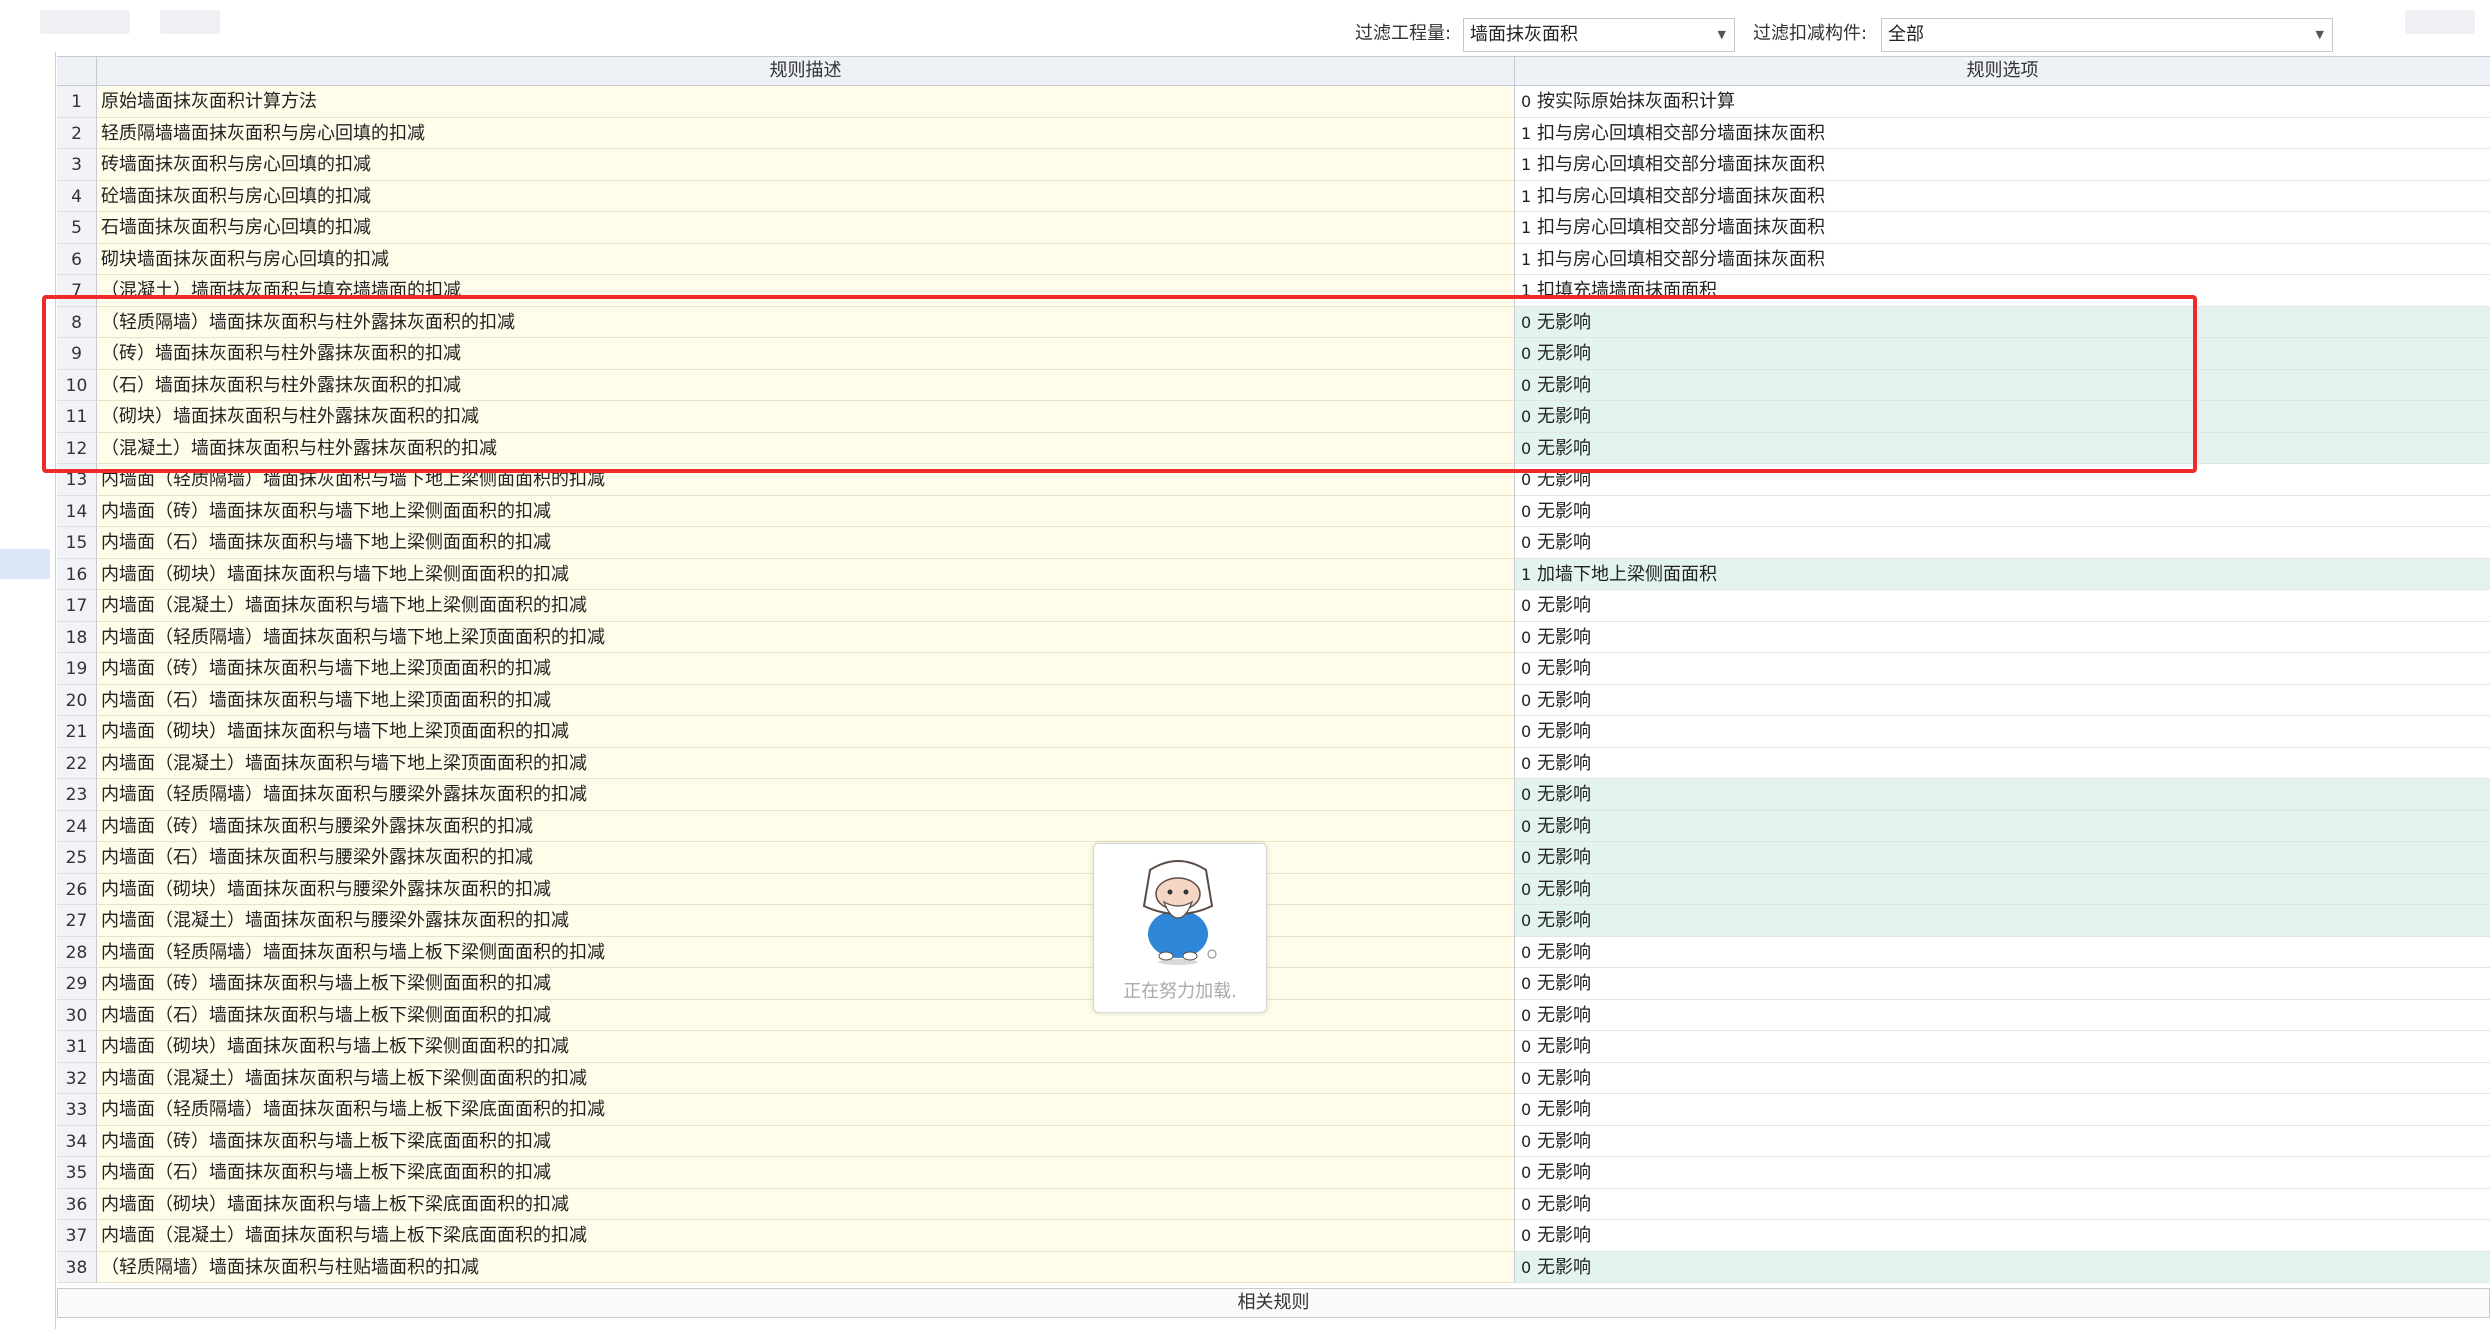  I want to click on table-row: 33 内墙面（轻质隔墙）墙面抹灰面积与墙上板下梁底面面积的扣减 0 无影响, so click(1273, 1110).